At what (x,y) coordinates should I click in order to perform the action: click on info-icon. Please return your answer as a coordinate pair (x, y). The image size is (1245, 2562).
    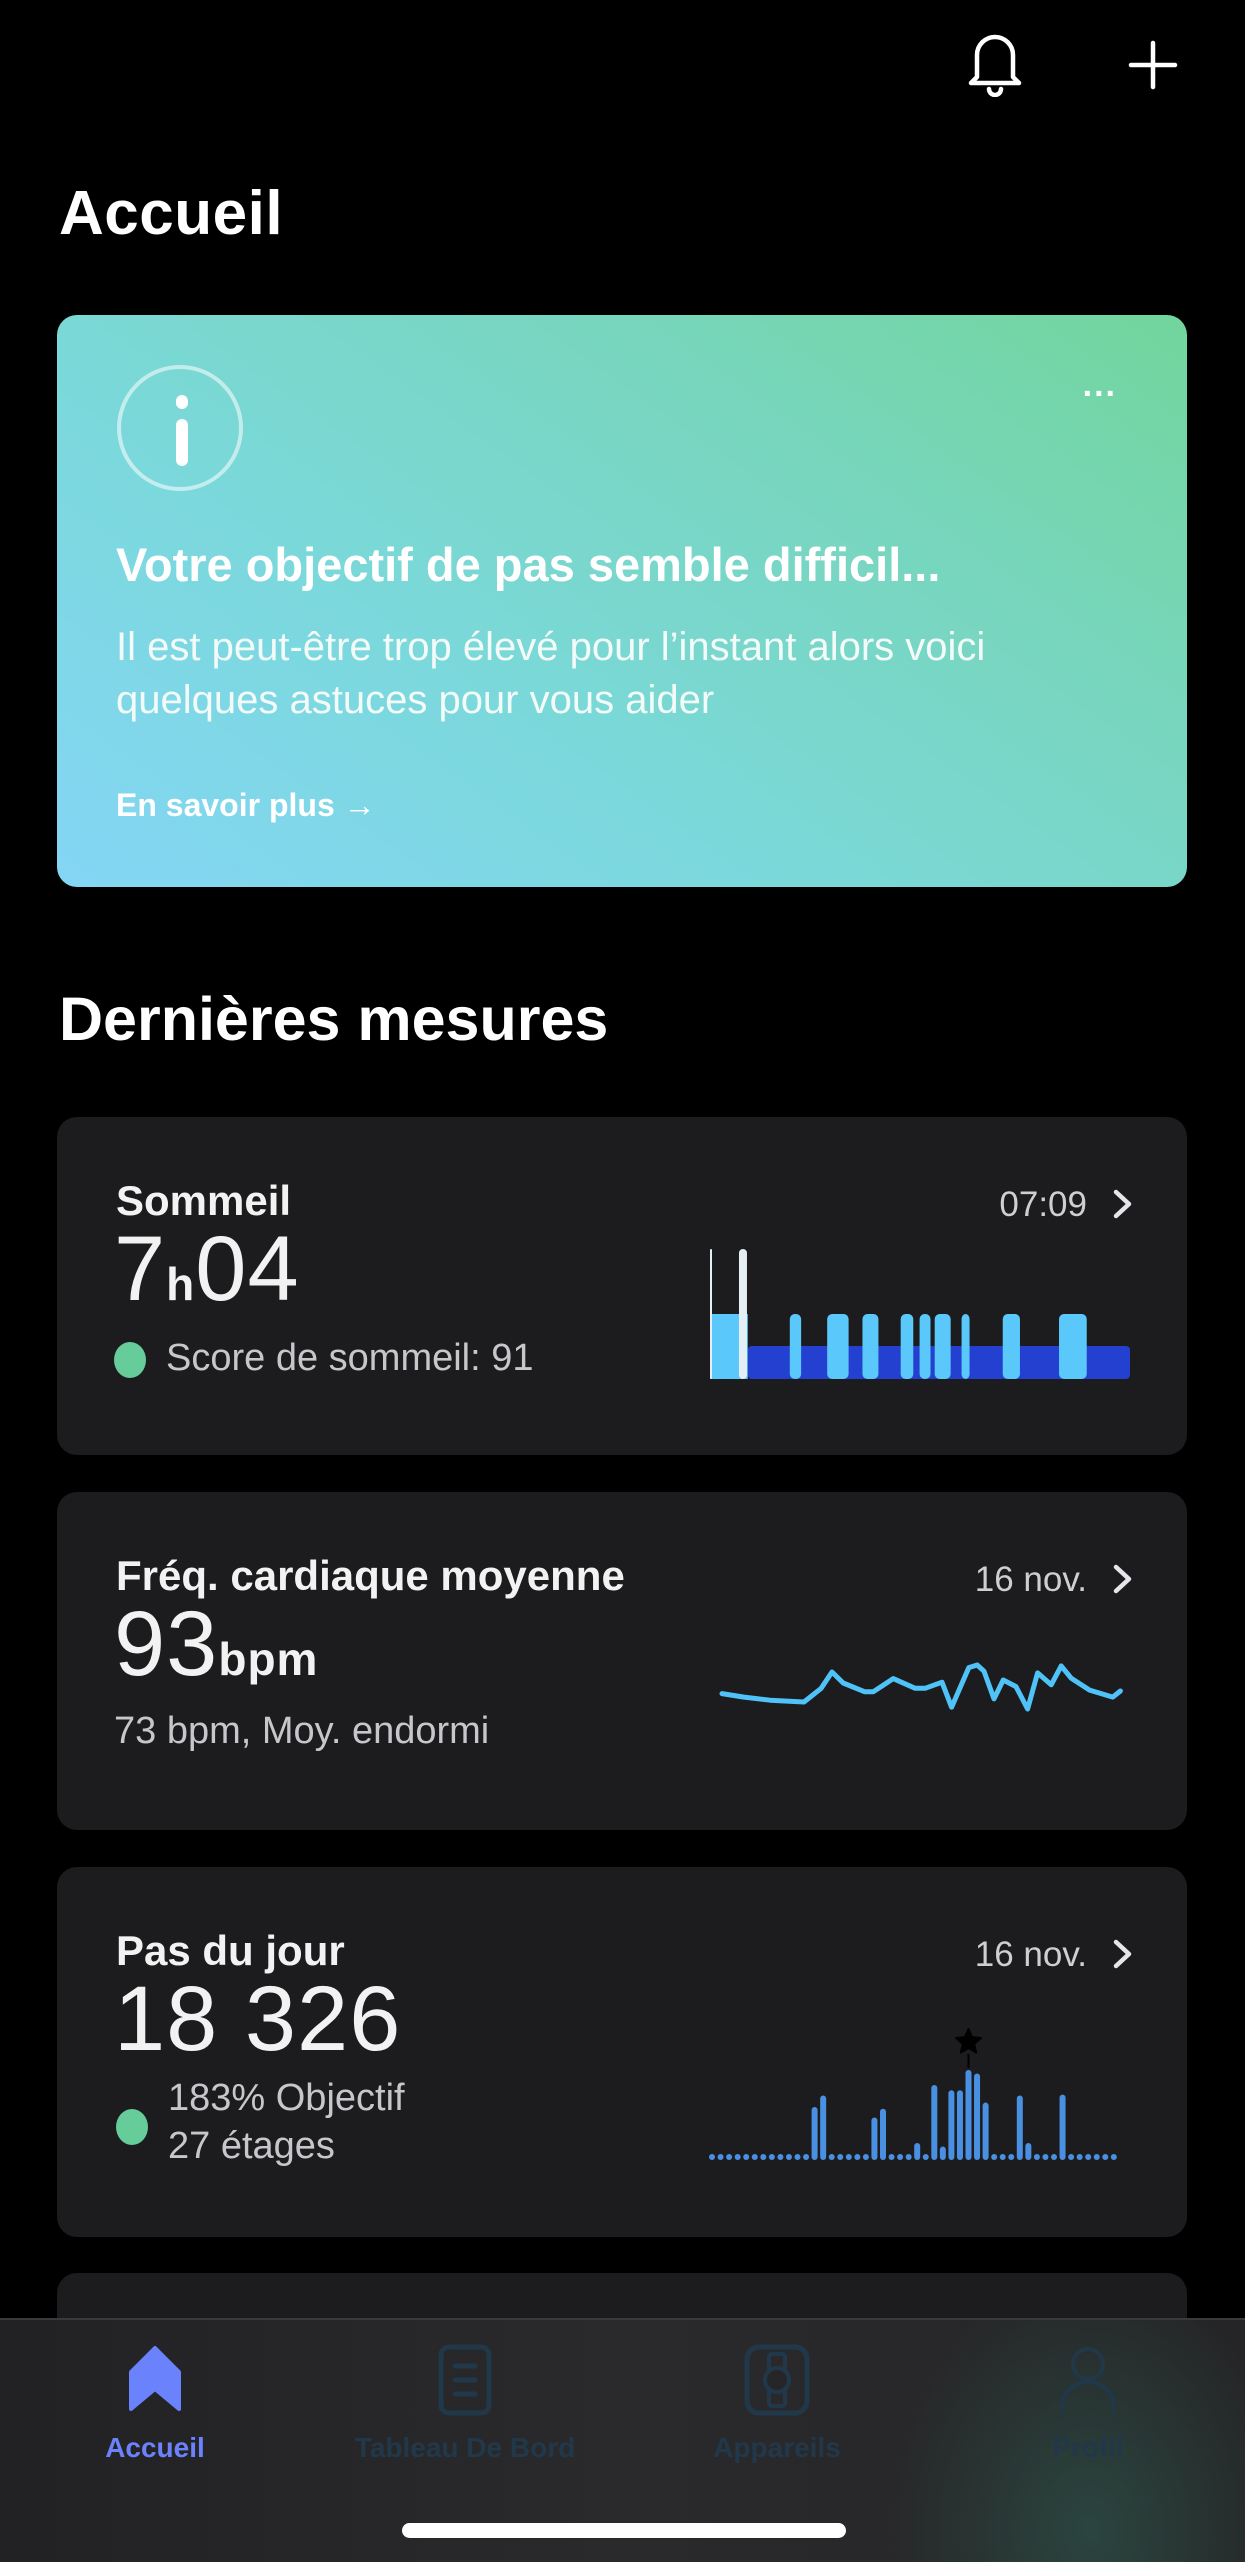
    Looking at the image, I should click on (180, 428).